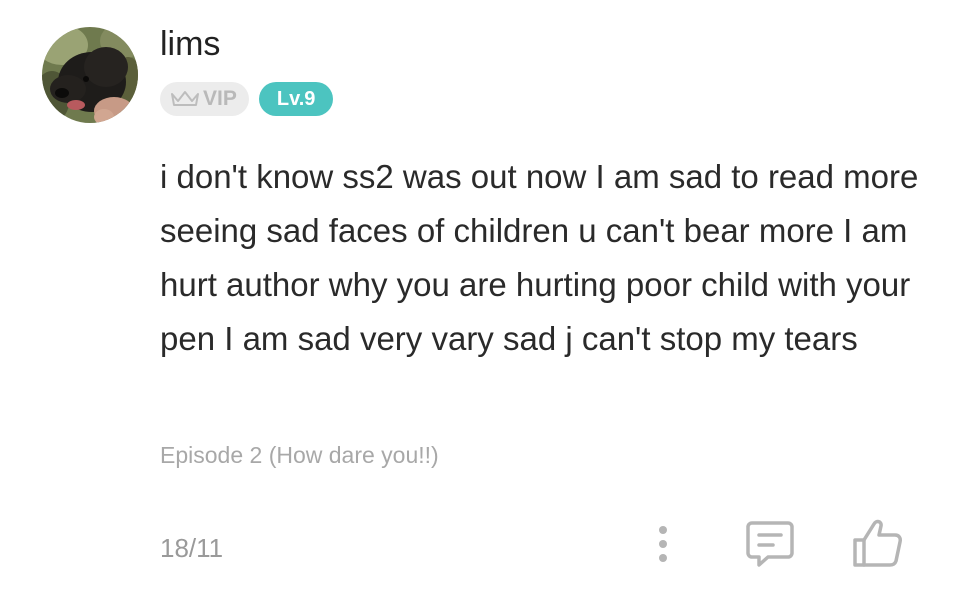  I want to click on user-badges: VIP Lv.9, so click(247, 99).